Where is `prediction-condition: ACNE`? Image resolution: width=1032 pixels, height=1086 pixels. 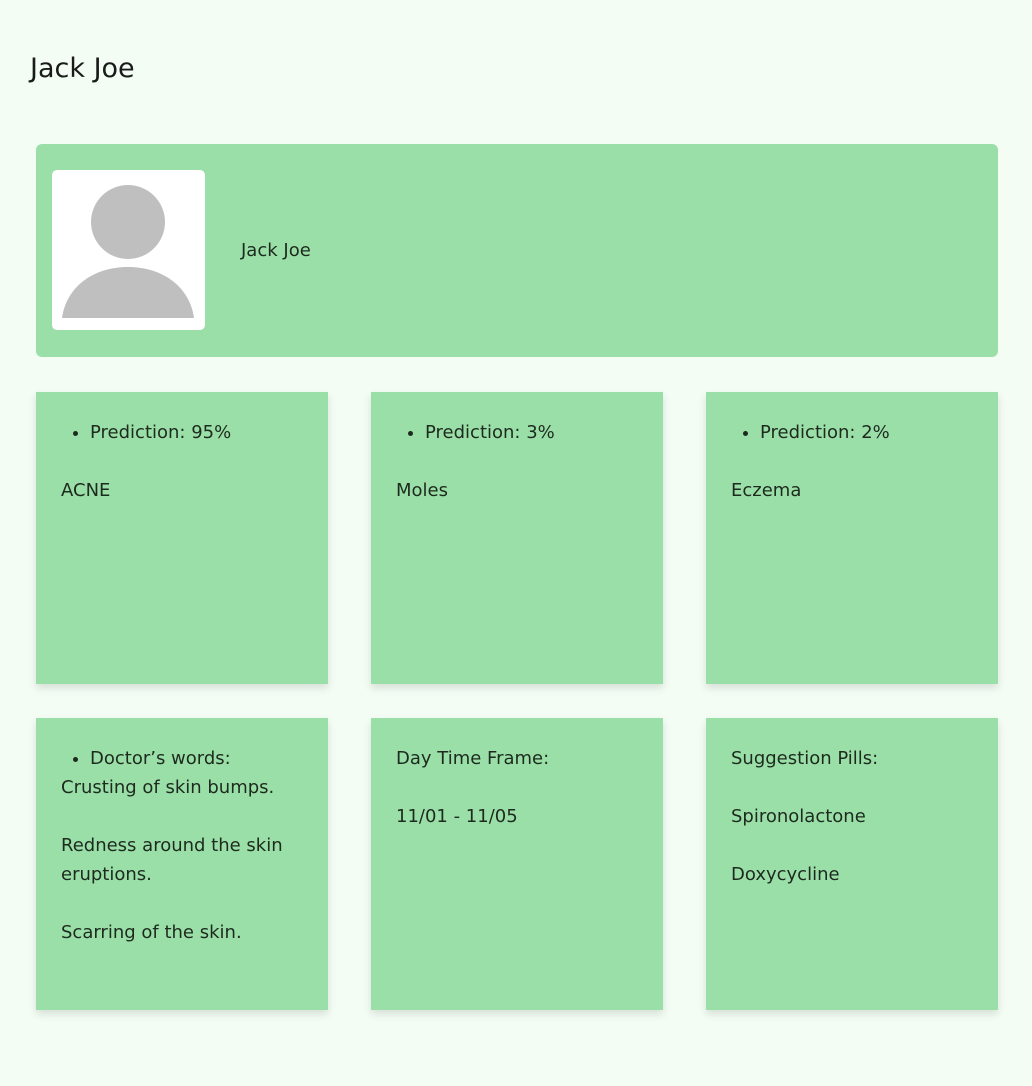 prediction-condition: ACNE is located at coordinates (86, 490).